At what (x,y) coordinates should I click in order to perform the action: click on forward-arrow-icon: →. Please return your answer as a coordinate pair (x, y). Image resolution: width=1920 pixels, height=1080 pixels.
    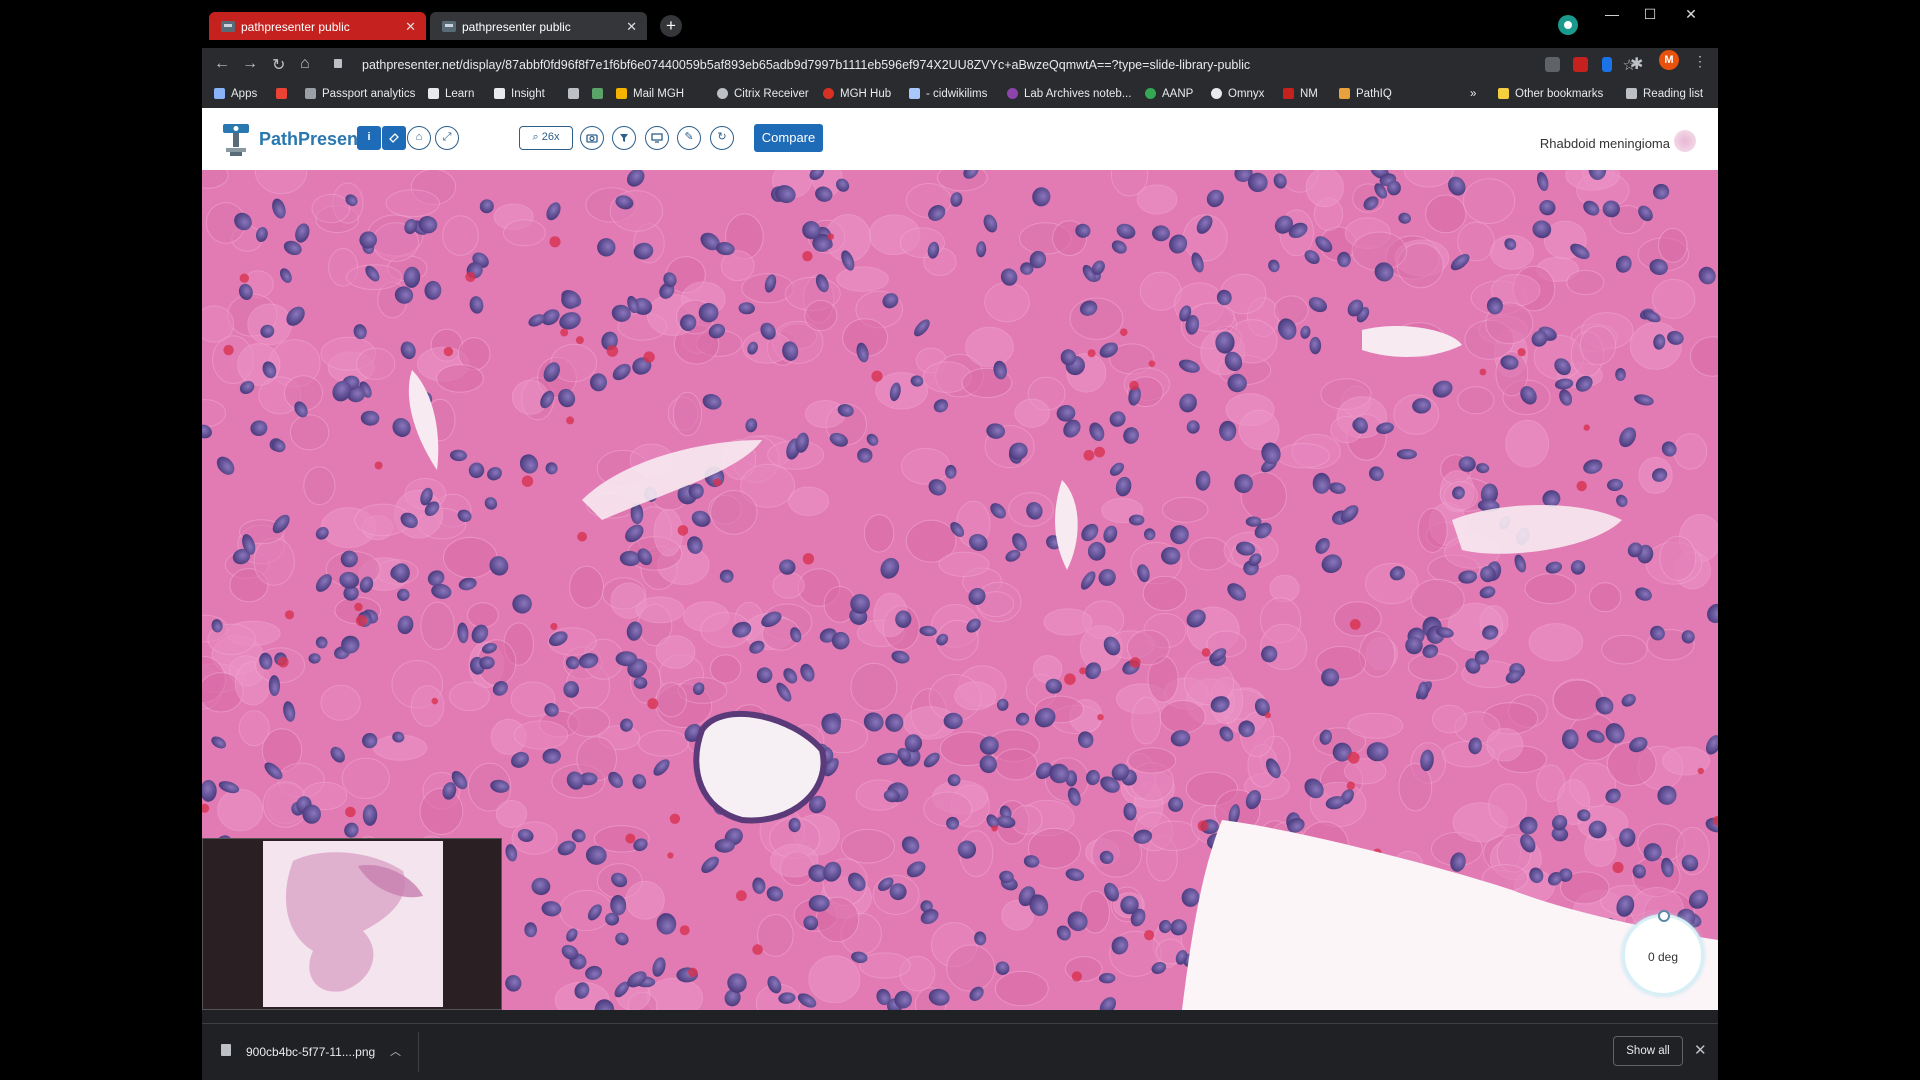
    Looking at the image, I should click on (250, 64).